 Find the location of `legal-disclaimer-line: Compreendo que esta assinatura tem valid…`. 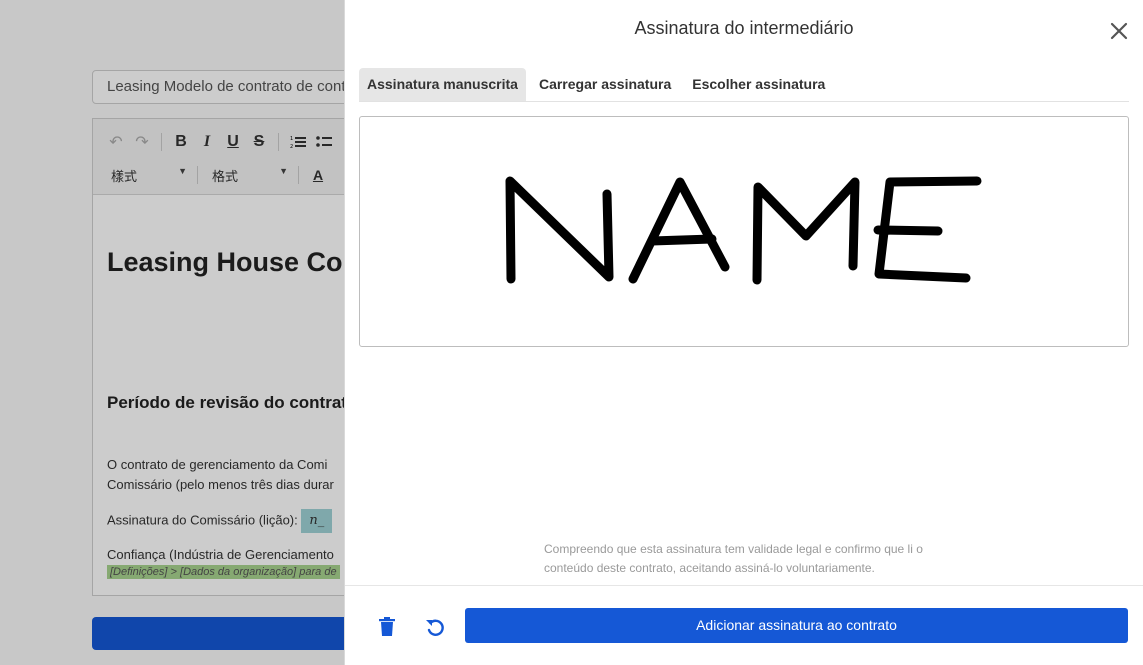

legal-disclaimer-line: Compreendo que esta assinatura tem valid… is located at coordinates (733, 549).